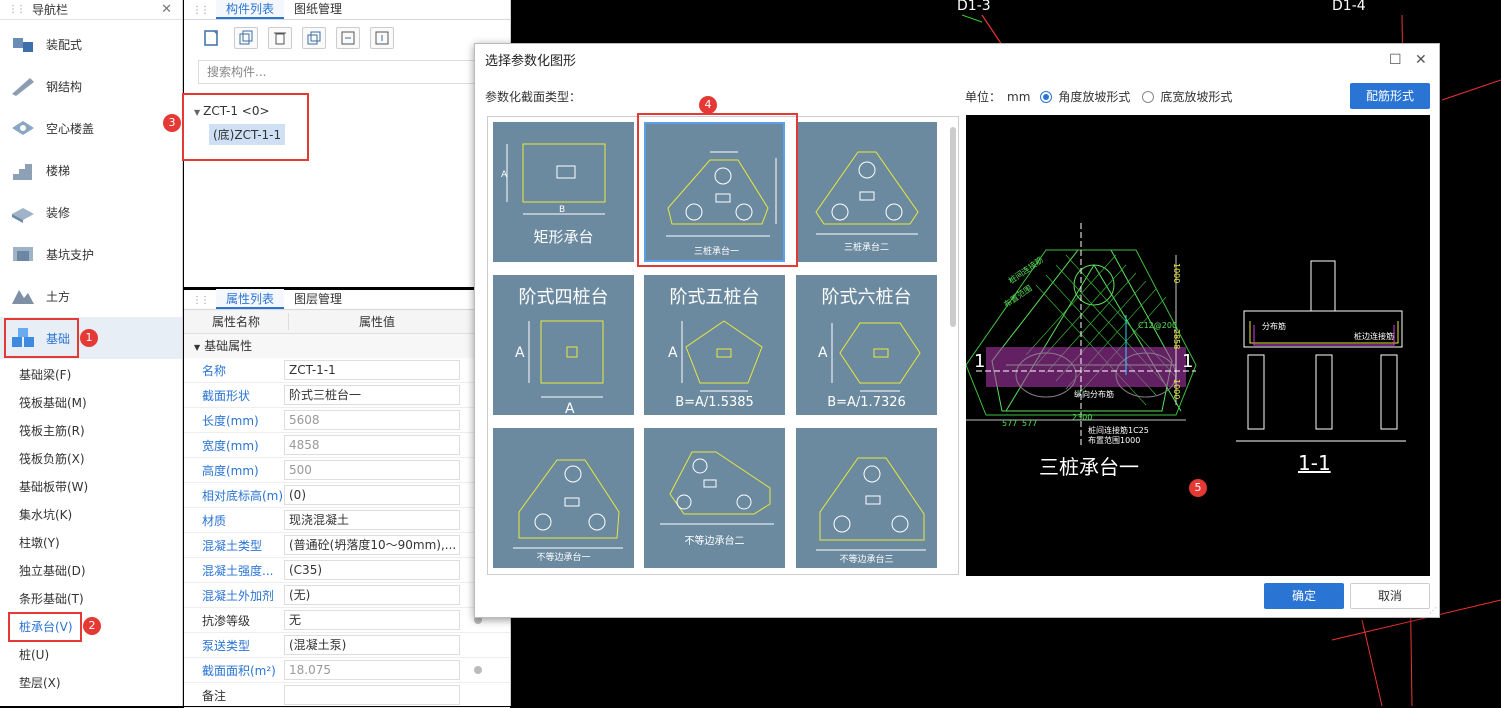 This screenshot has width=1501, height=708. What do you see at coordinates (91, 515) in the screenshot?
I see `sub-item-sump: 集水坑(K)` at bounding box center [91, 515].